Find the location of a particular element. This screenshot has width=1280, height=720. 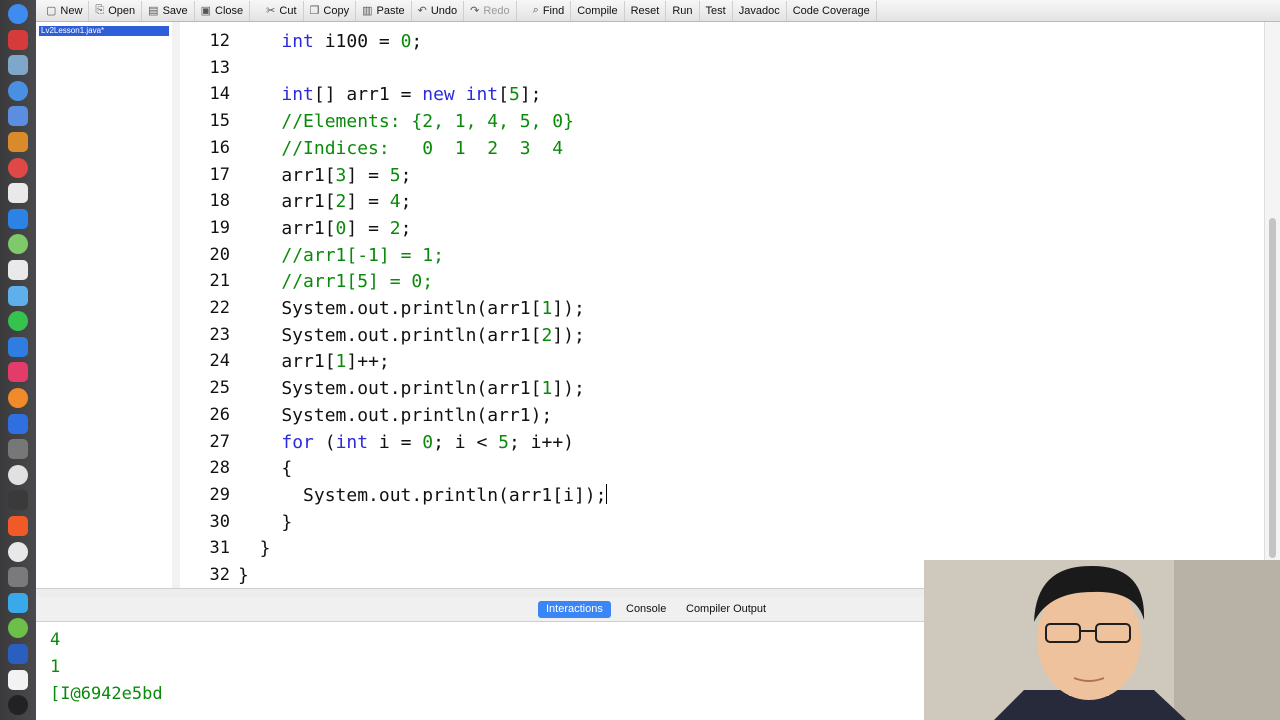

line-number: 24 is located at coordinates (219, 361).